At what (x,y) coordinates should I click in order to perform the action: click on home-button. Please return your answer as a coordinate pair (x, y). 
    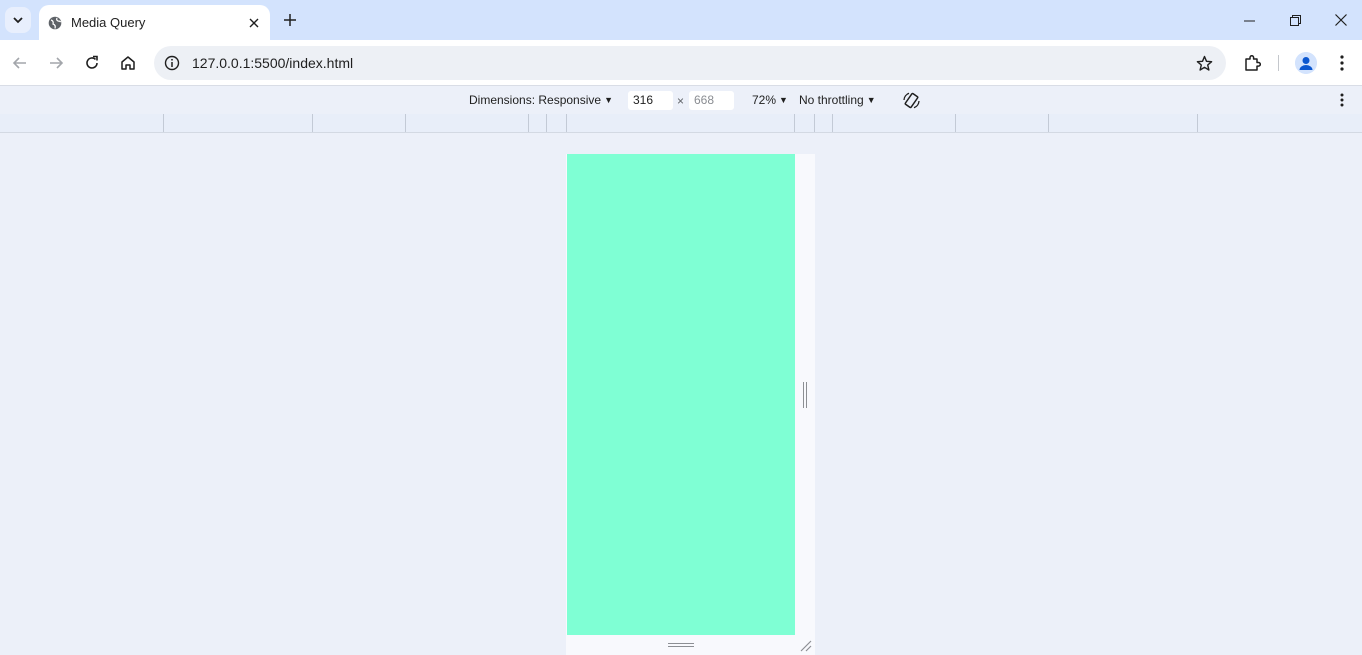
    Looking at the image, I should click on (128, 63).